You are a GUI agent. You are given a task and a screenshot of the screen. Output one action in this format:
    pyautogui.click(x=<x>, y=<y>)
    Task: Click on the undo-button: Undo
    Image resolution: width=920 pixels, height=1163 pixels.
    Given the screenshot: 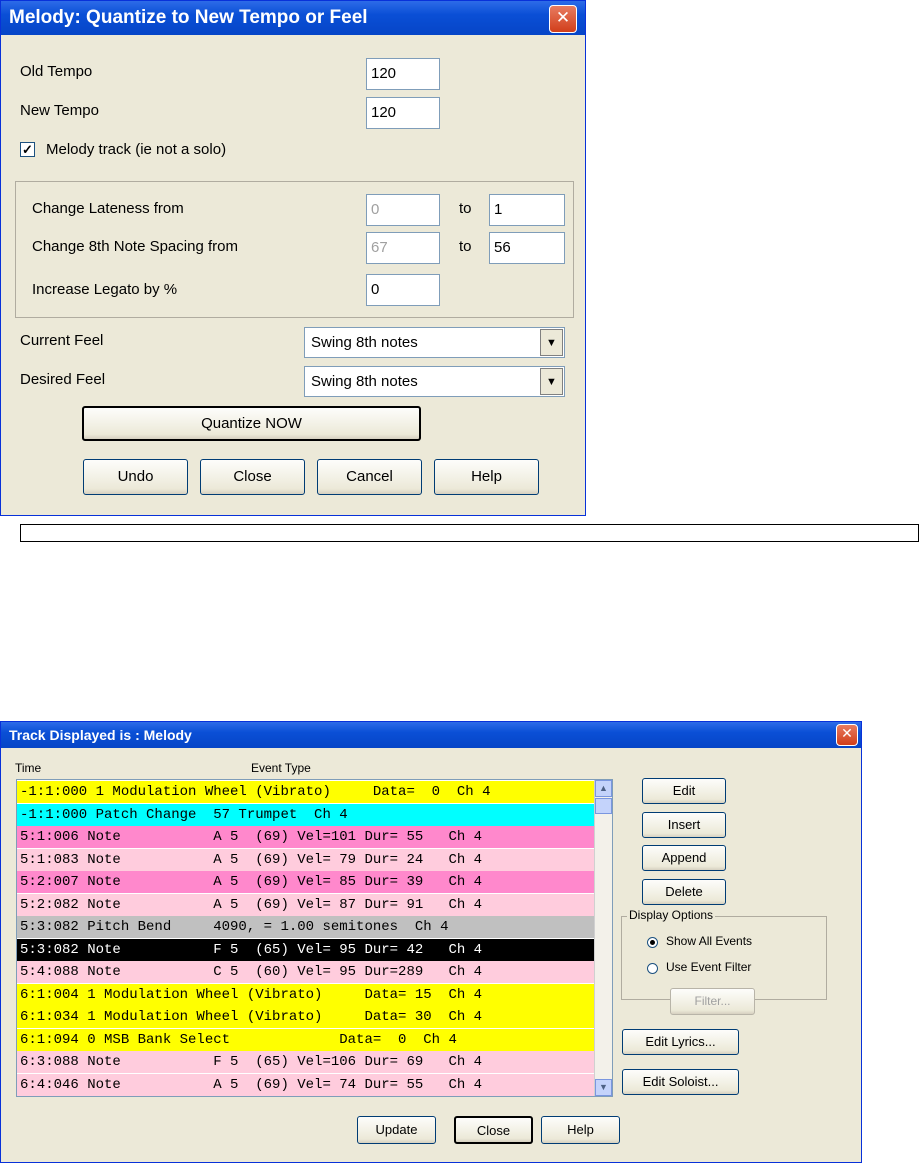 What is the action you would take?
    pyautogui.click(x=135, y=477)
    